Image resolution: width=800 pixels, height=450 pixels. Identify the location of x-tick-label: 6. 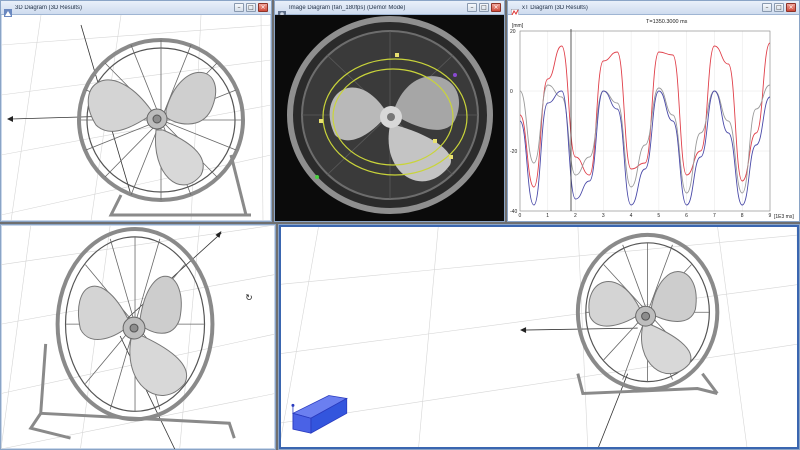
(686, 216).